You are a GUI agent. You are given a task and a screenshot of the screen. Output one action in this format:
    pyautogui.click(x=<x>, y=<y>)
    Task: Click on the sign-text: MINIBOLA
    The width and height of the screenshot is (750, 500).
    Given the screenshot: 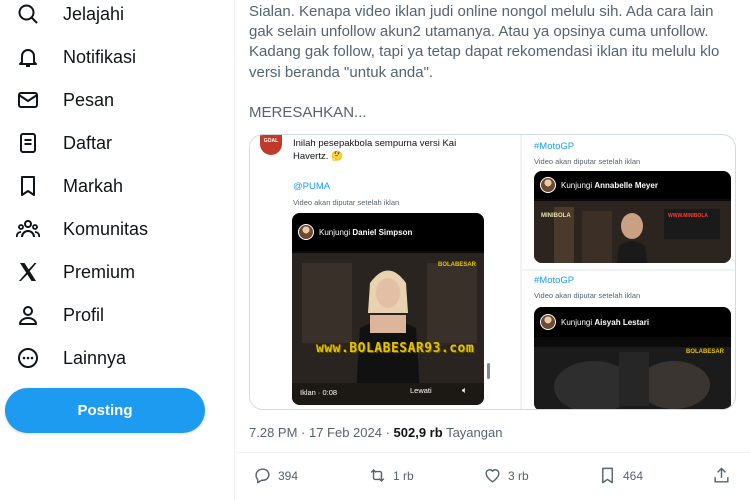 What is the action you would take?
    pyautogui.click(x=556, y=216)
    